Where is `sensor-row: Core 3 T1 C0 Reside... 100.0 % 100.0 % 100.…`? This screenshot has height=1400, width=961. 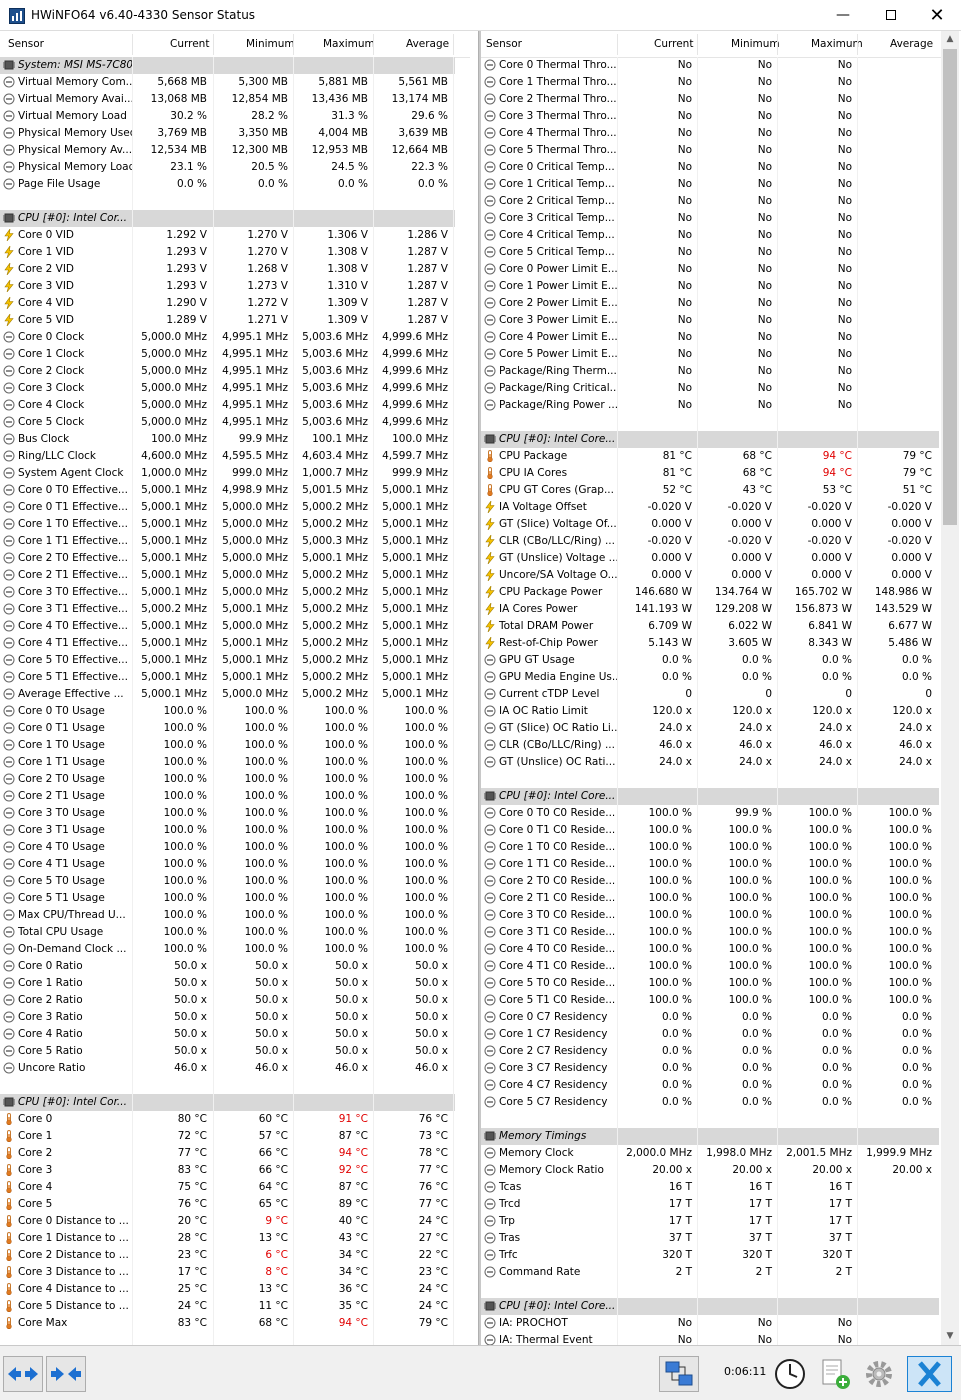
sensor-row: Core 3 T1 C0 Reside... 100.0 % 100.0 % 100.… is located at coordinates (710, 932).